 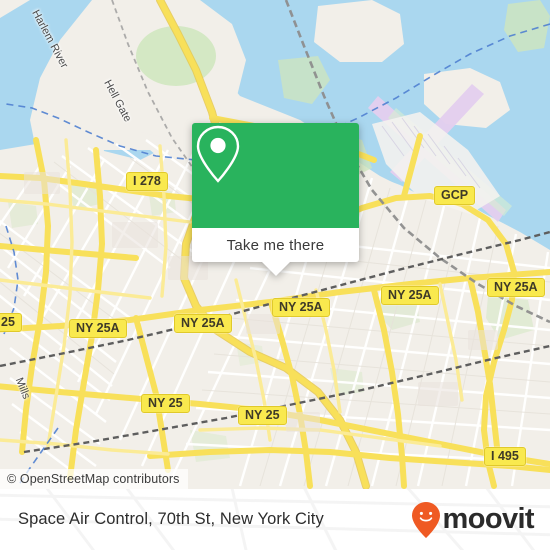 What do you see at coordinates (275, 175) in the screenshot?
I see `callout-icon-panel` at bounding box center [275, 175].